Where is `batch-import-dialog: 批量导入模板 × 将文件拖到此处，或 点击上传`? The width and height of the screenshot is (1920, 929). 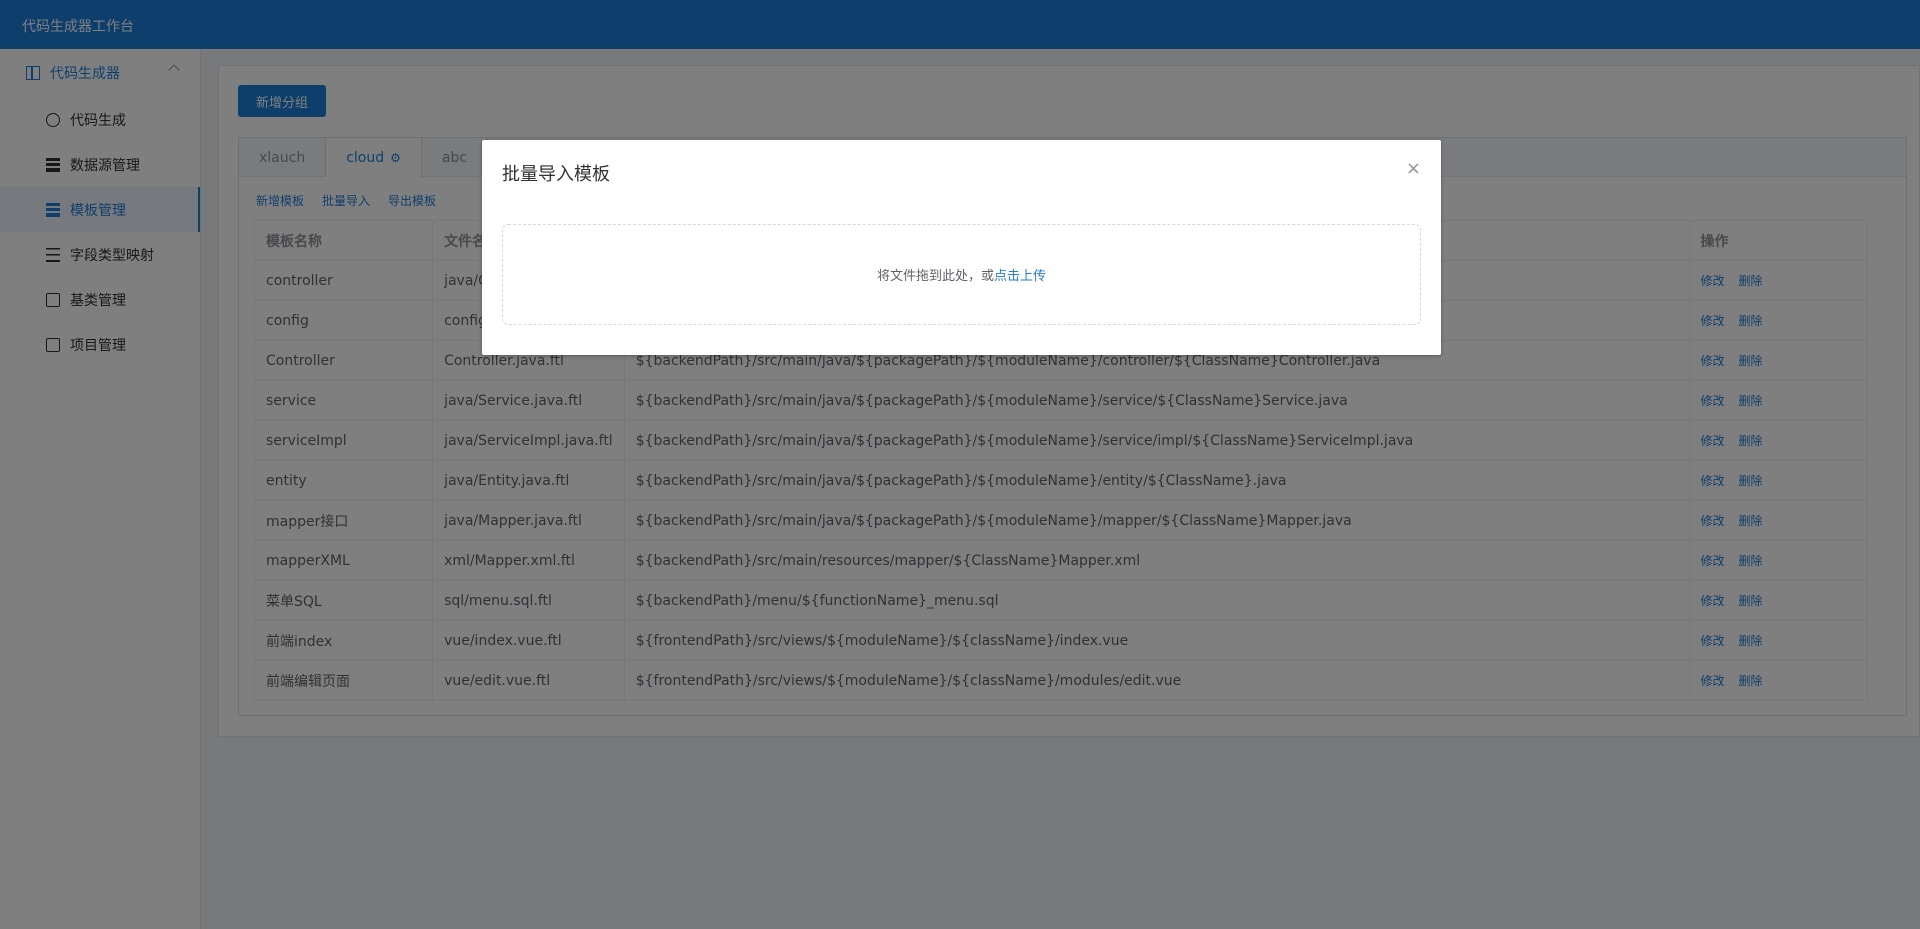 batch-import-dialog: 批量导入模板 × 将文件拖到此处，或 点击上传 is located at coordinates (961, 247).